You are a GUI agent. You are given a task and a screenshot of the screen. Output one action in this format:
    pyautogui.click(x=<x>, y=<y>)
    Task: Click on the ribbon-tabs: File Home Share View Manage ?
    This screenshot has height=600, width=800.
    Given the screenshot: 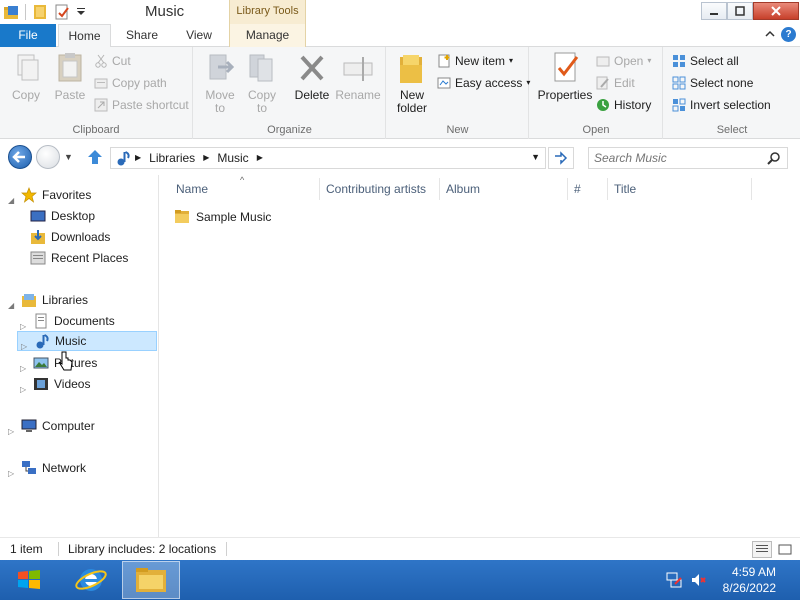 What is the action you would take?
    pyautogui.click(x=400, y=36)
    